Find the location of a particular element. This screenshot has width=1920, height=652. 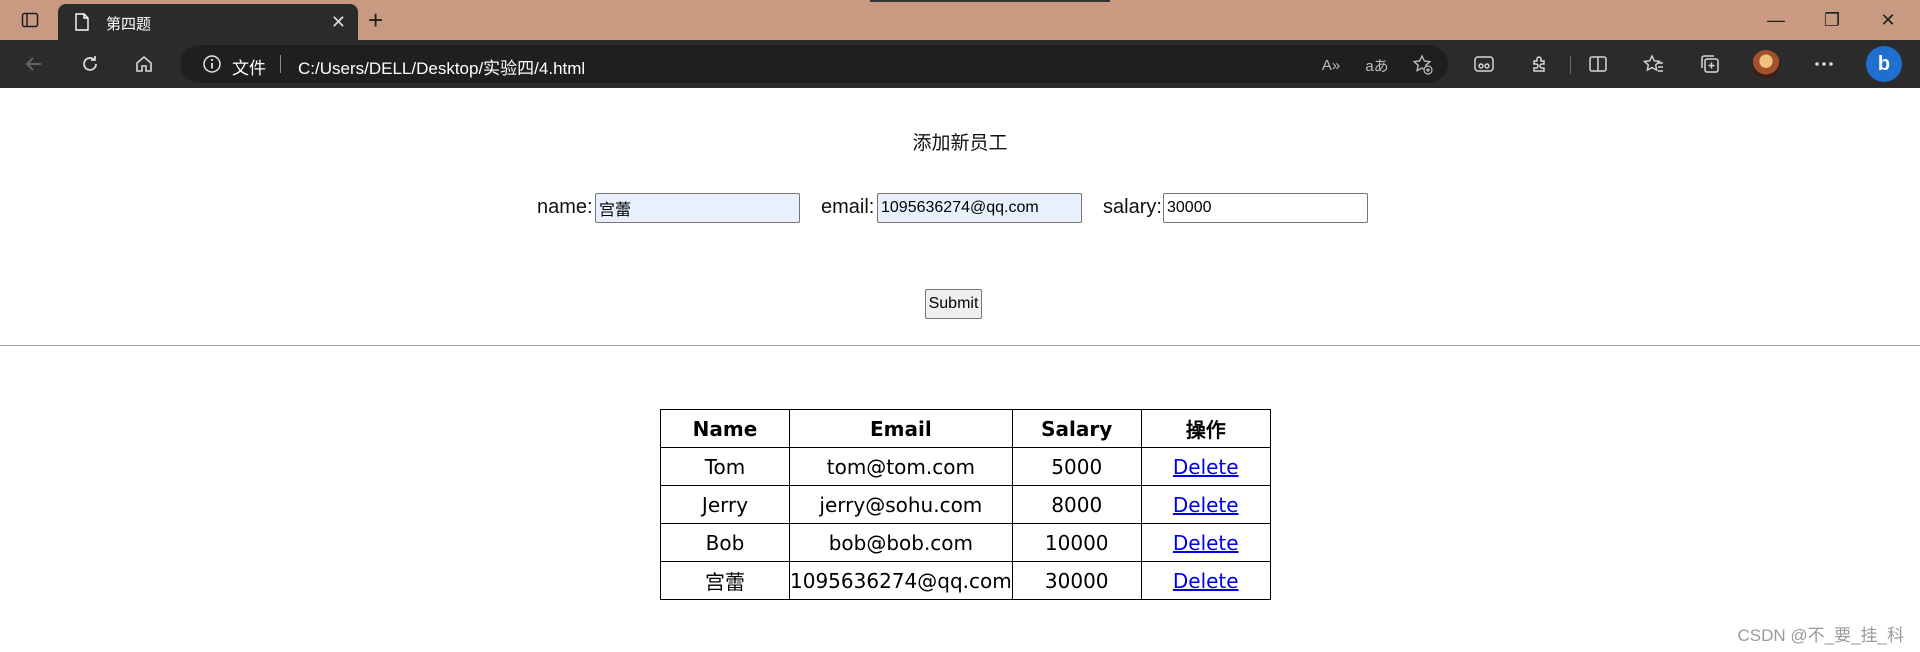

profile-avatar is located at coordinates (1766, 64).